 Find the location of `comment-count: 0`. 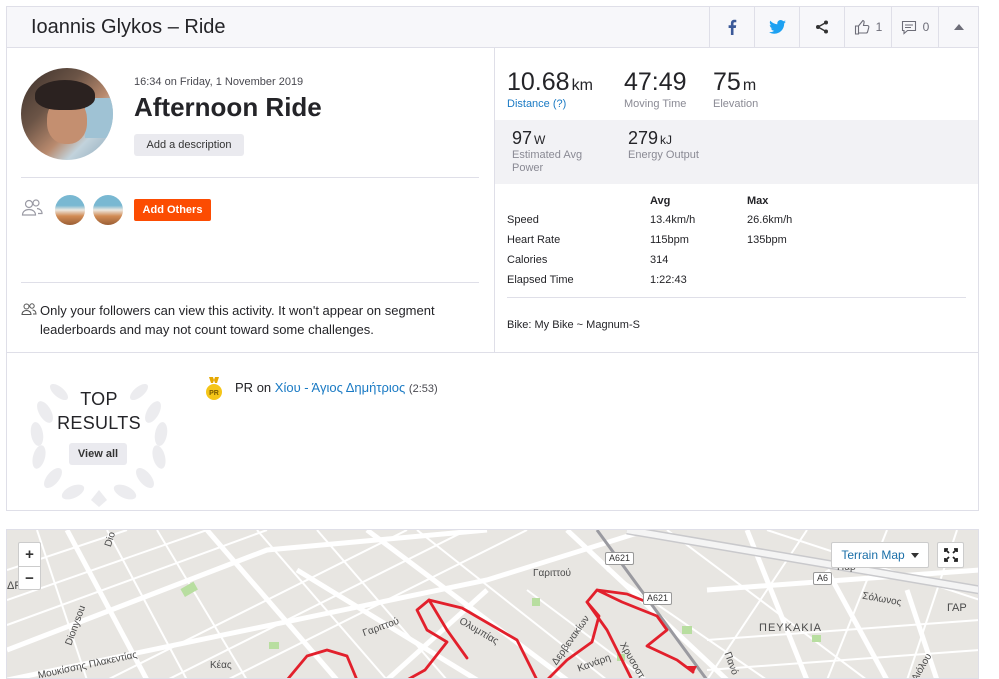

comment-count: 0 is located at coordinates (926, 27).